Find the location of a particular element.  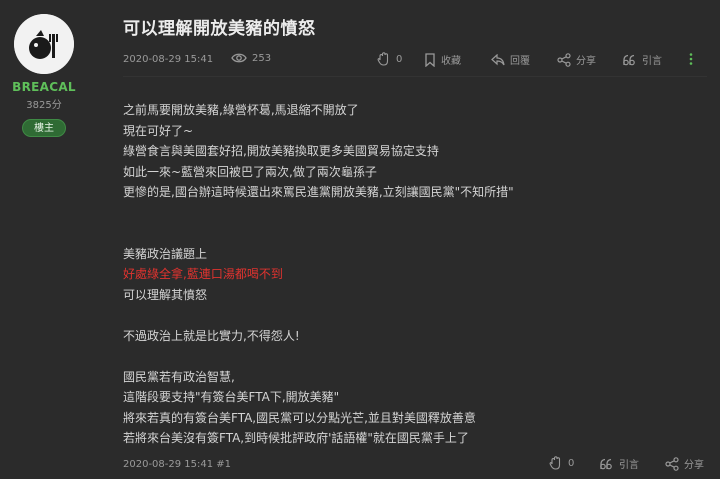

text-line: 現在可好了~ is located at coordinates (158, 130).